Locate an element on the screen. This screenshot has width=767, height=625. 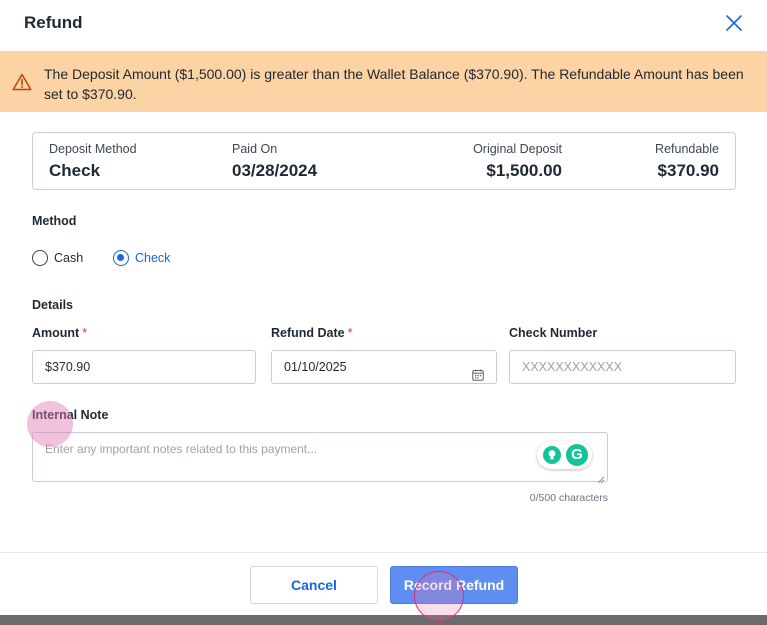
cancel-button: Cancel is located at coordinates (314, 585).